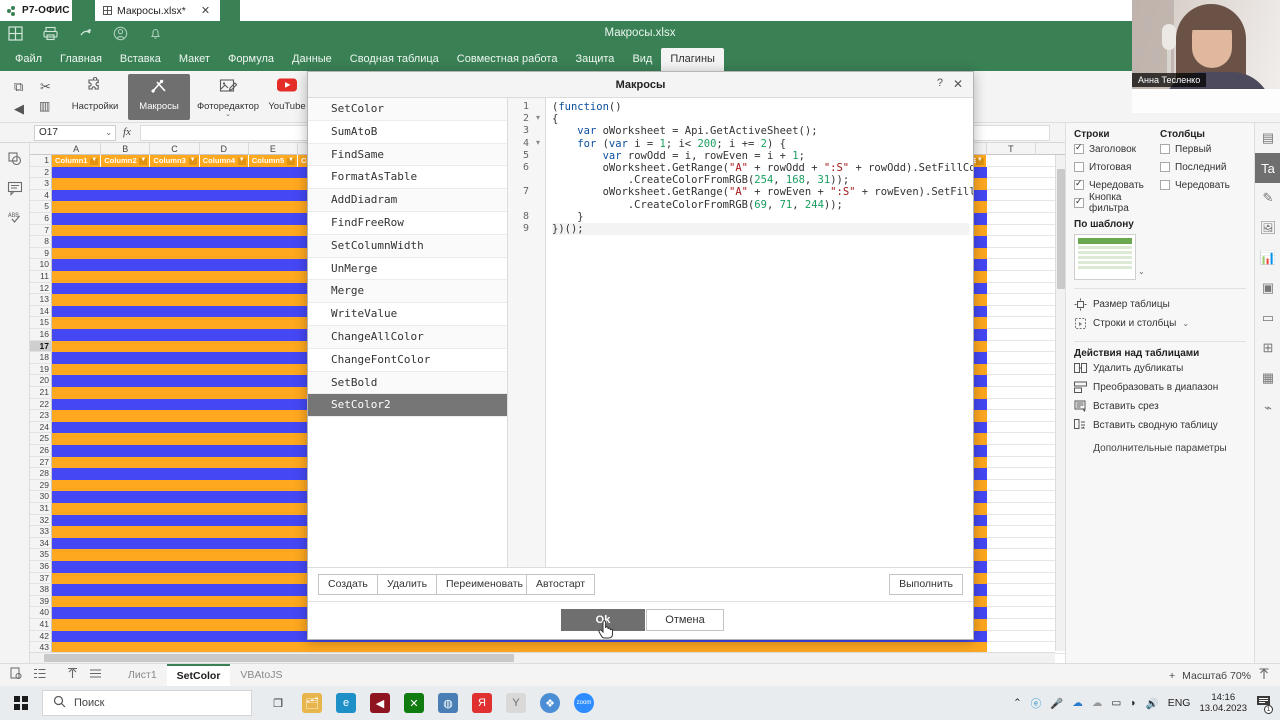 The width and height of the screenshot is (1280, 720). I want to click on ribbon-button-photo-editor: Фоторедактор ⌄, so click(228, 97).